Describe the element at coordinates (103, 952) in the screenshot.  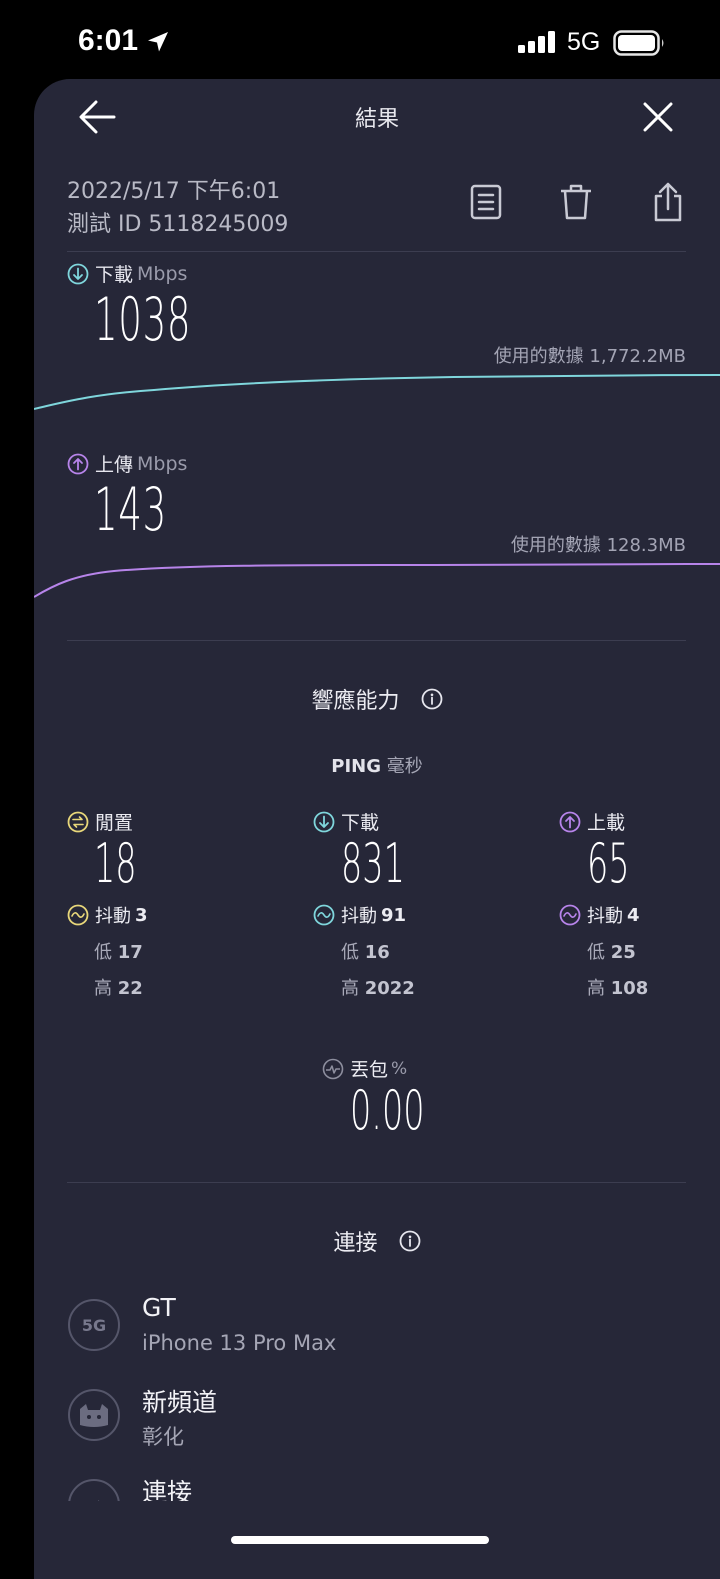
I see `ping-idle-low-label: 低` at that location.